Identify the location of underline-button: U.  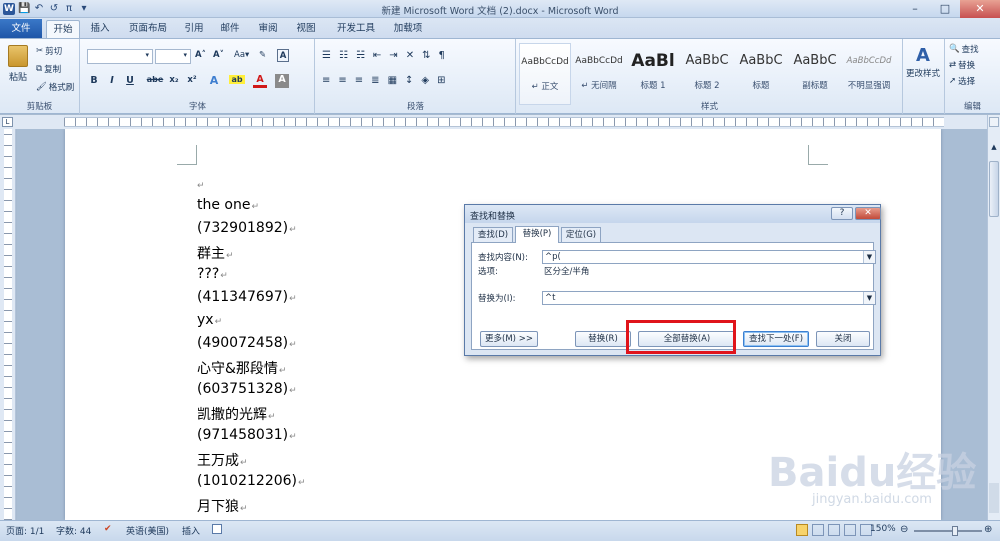
(130, 80).